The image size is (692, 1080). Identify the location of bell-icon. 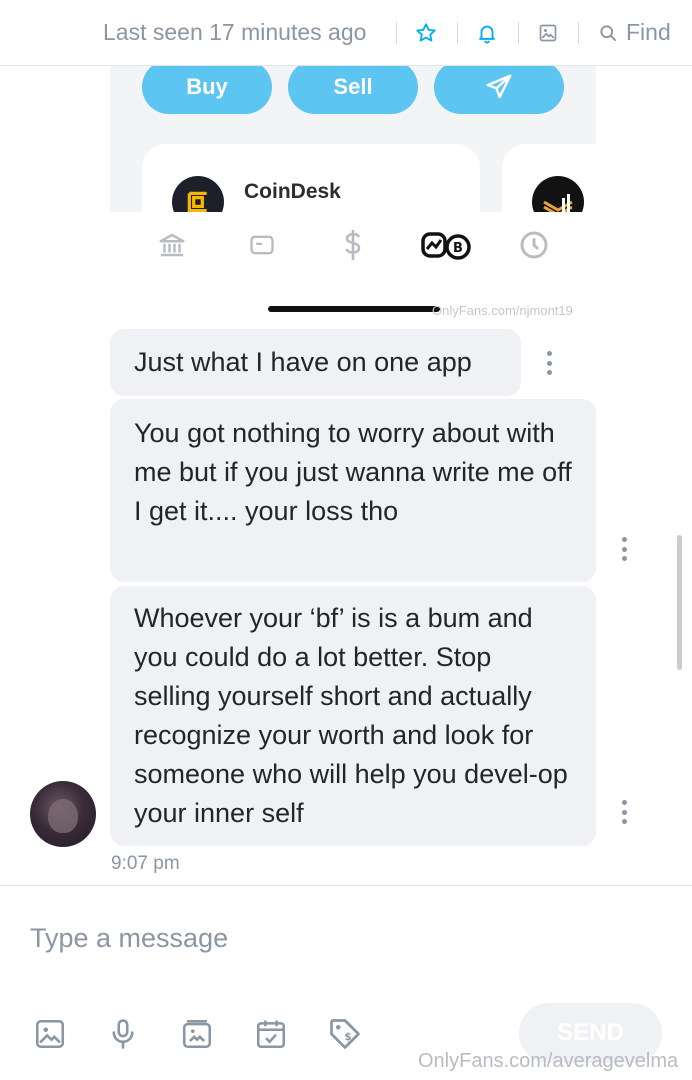
(487, 33).